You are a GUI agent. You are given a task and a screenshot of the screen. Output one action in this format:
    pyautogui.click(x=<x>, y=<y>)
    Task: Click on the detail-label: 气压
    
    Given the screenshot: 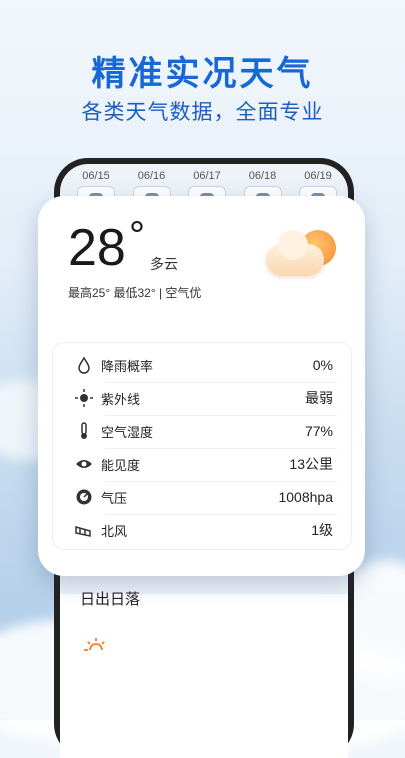 What is the action you would take?
    pyautogui.click(x=114, y=498)
    